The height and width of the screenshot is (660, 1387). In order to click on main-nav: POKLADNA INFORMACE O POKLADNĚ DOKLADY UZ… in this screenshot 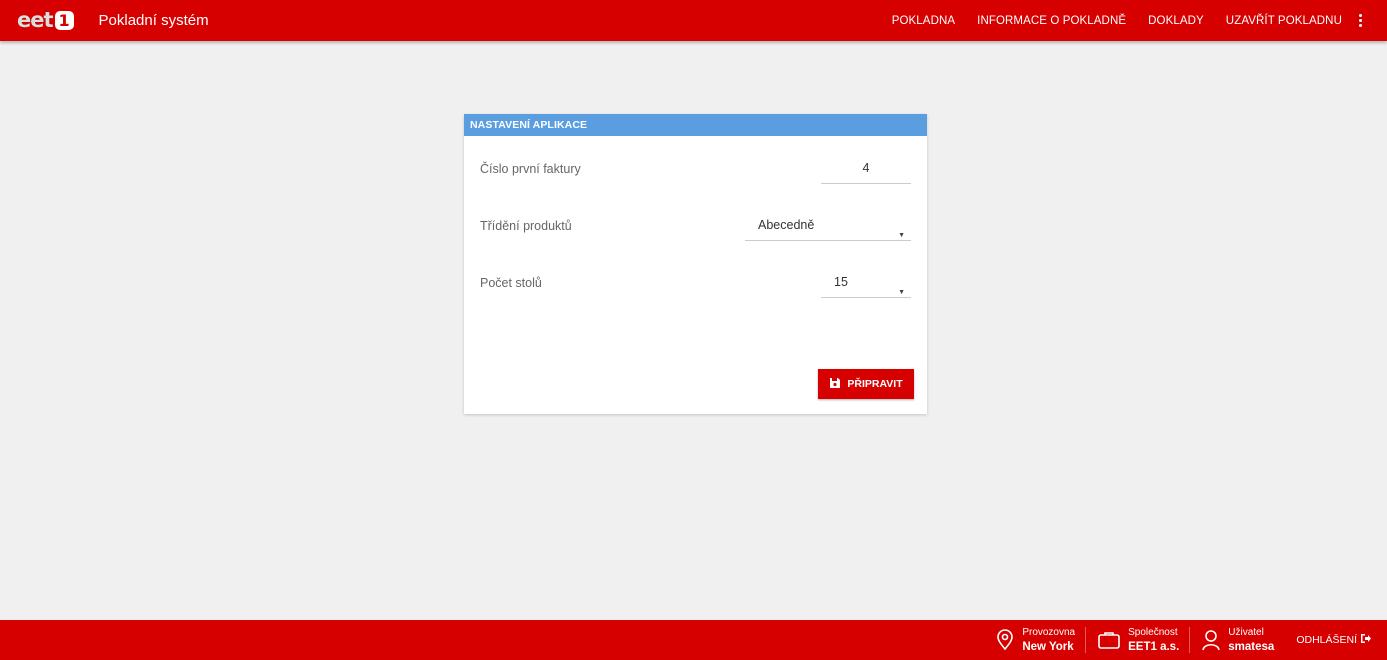, I will do `click(1139, 20)`.